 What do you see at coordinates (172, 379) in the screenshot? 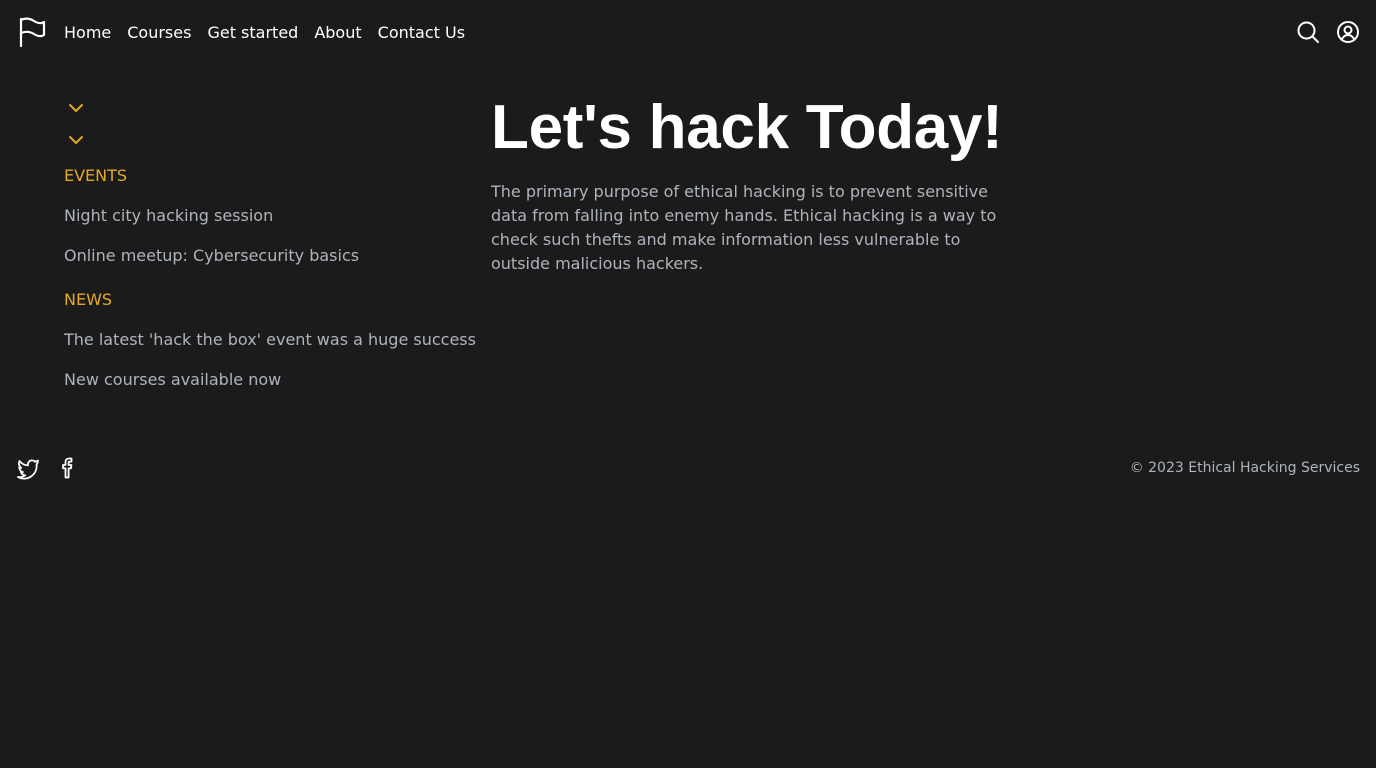
I see `news-link: New courses available now` at bounding box center [172, 379].